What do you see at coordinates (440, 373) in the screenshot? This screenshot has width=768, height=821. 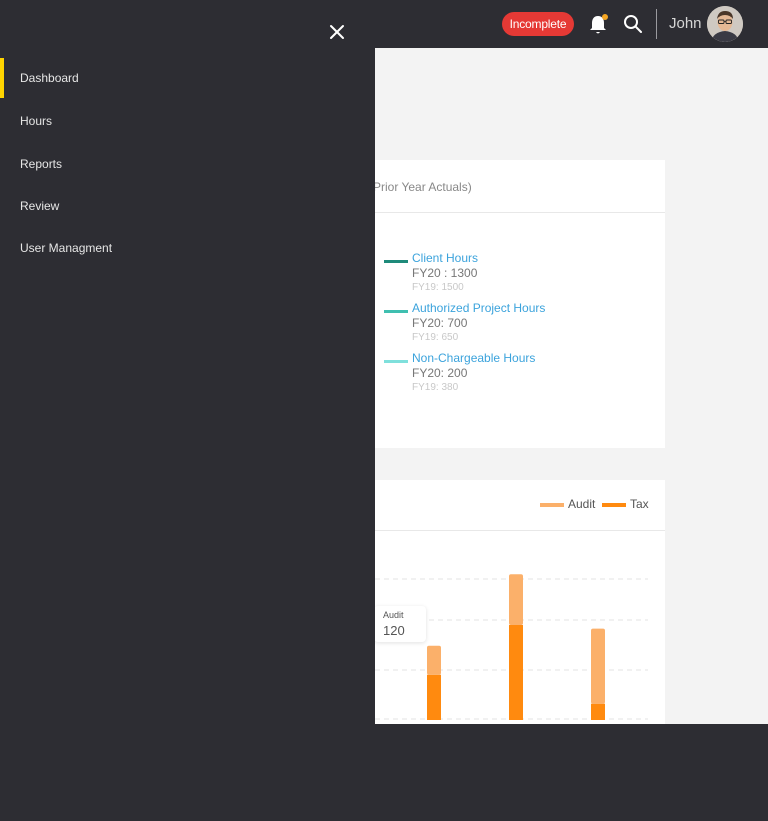 I see `legend-current: FY20: 200` at bounding box center [440, 373].